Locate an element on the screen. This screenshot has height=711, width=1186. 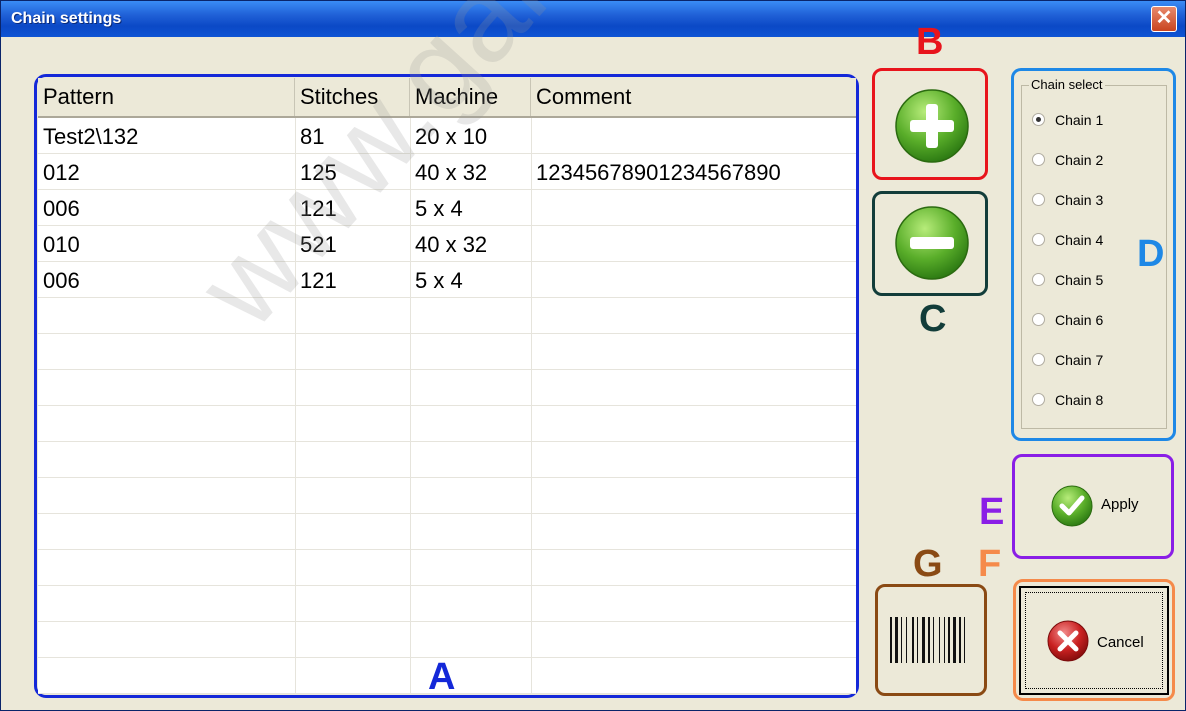
close-button: ✕ is located at coordinates (1164, 19).